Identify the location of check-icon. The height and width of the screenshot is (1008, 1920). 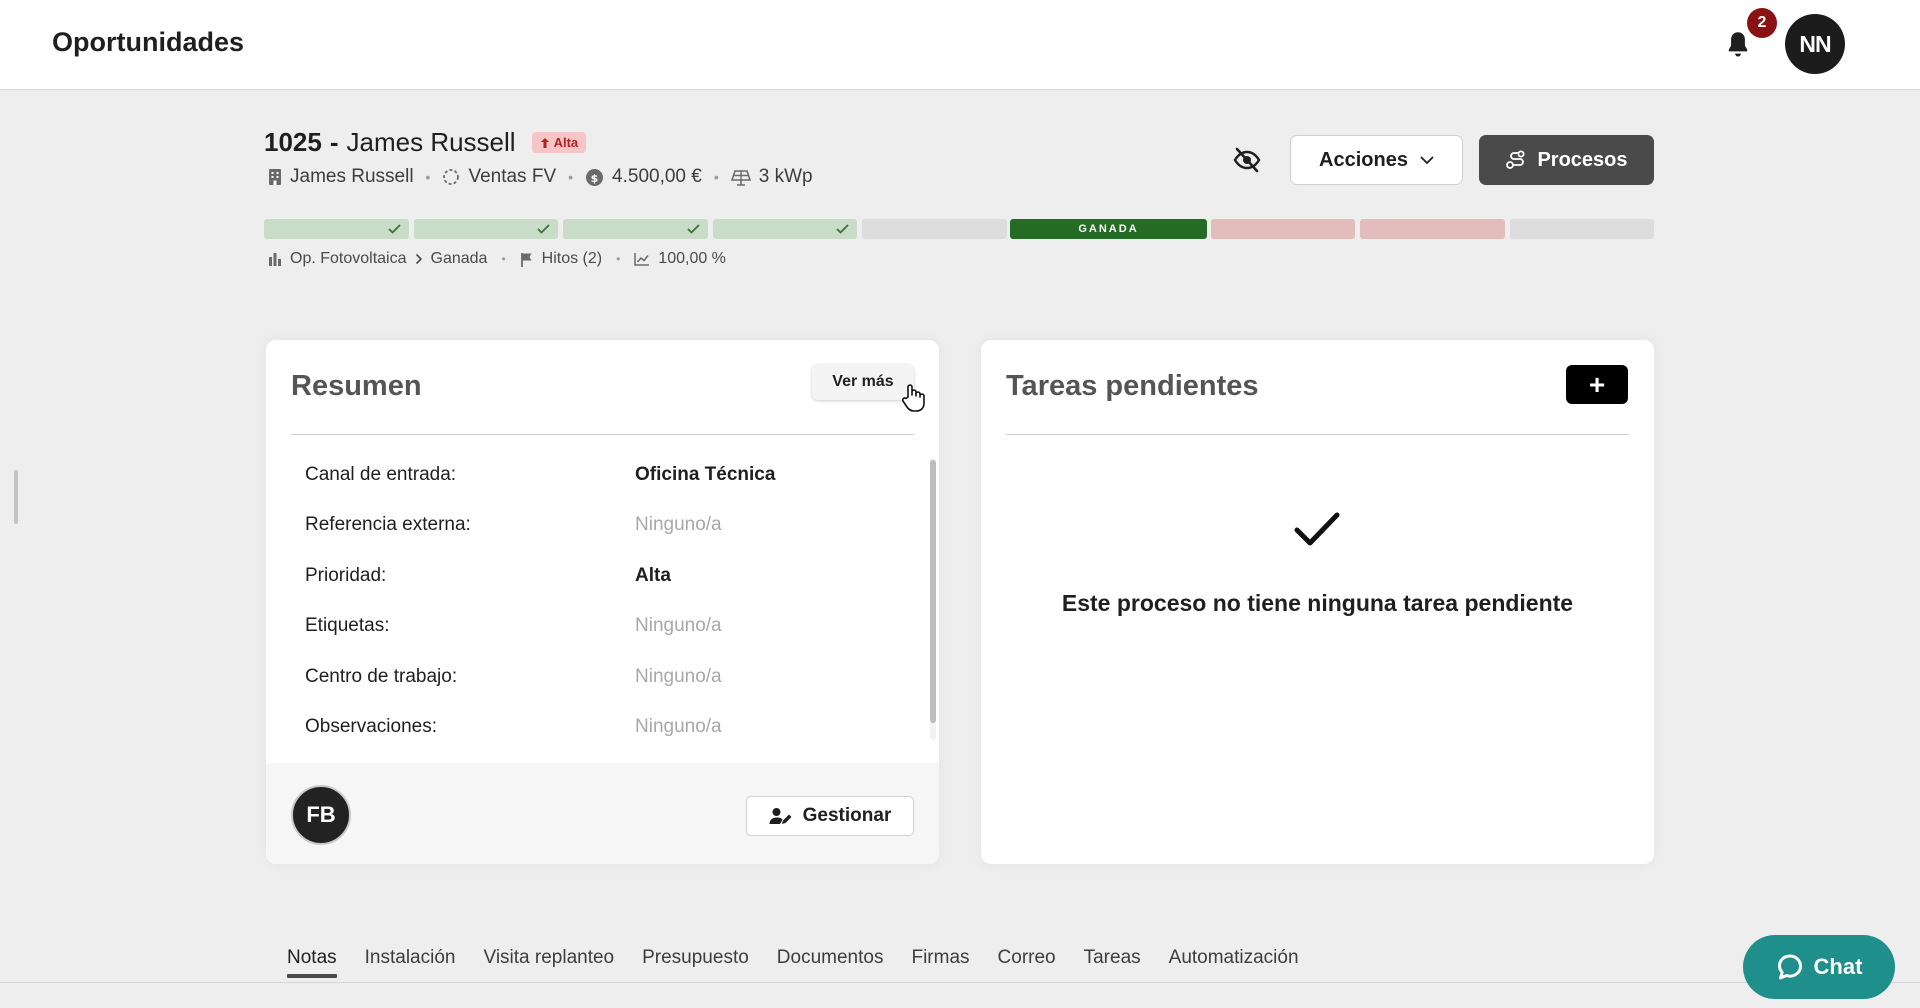
(1317, 529).